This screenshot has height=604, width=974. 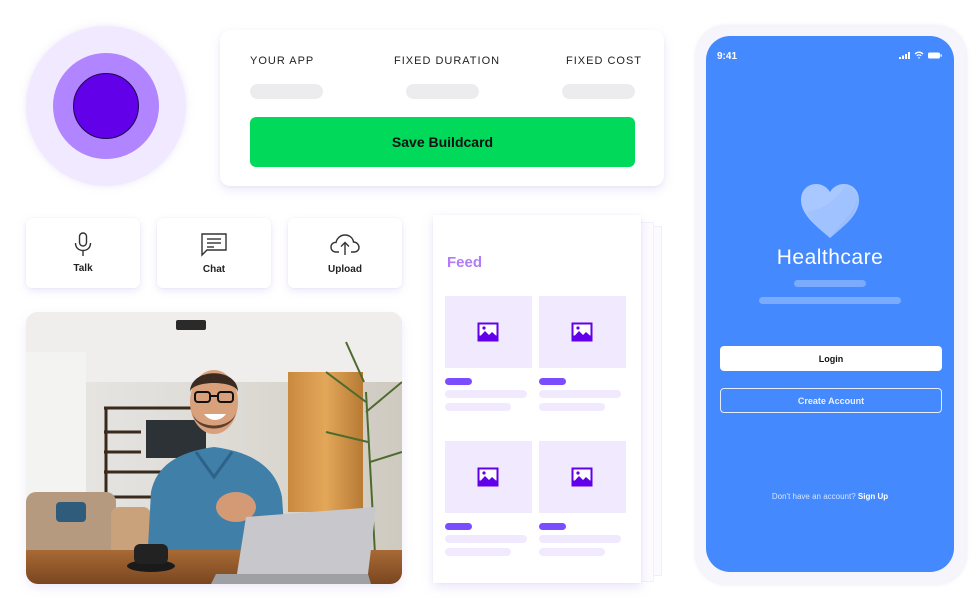 I want to click on subtitle-placeholder, so click(x=830, y=283).